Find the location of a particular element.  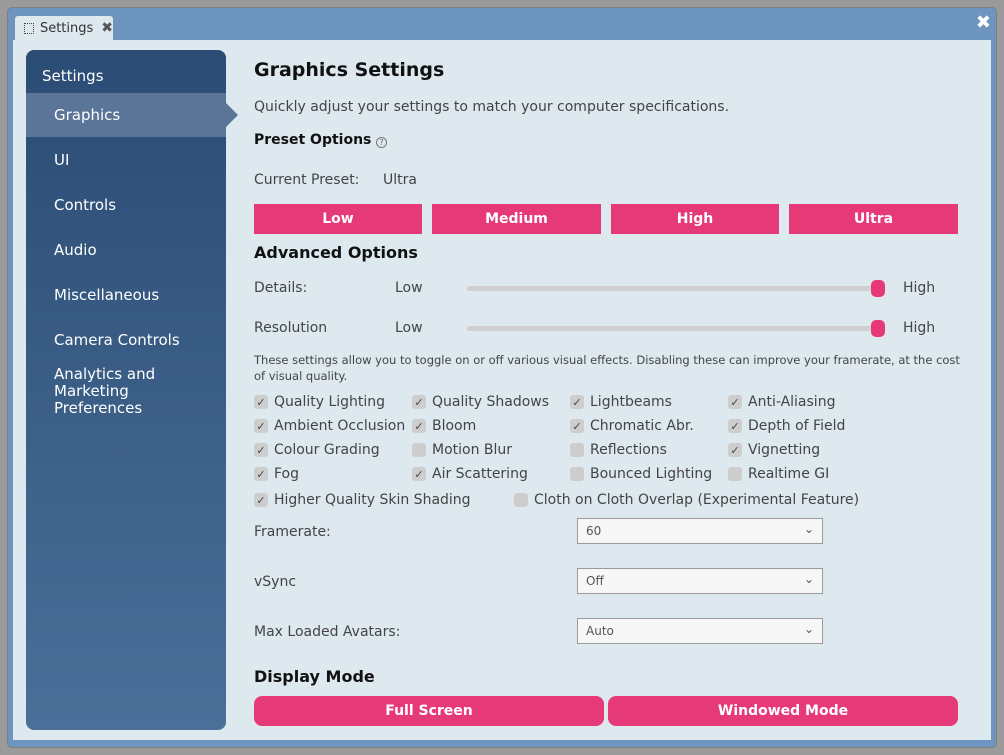

full-screen-button: Full Screen is located at coordinates (429, 711).